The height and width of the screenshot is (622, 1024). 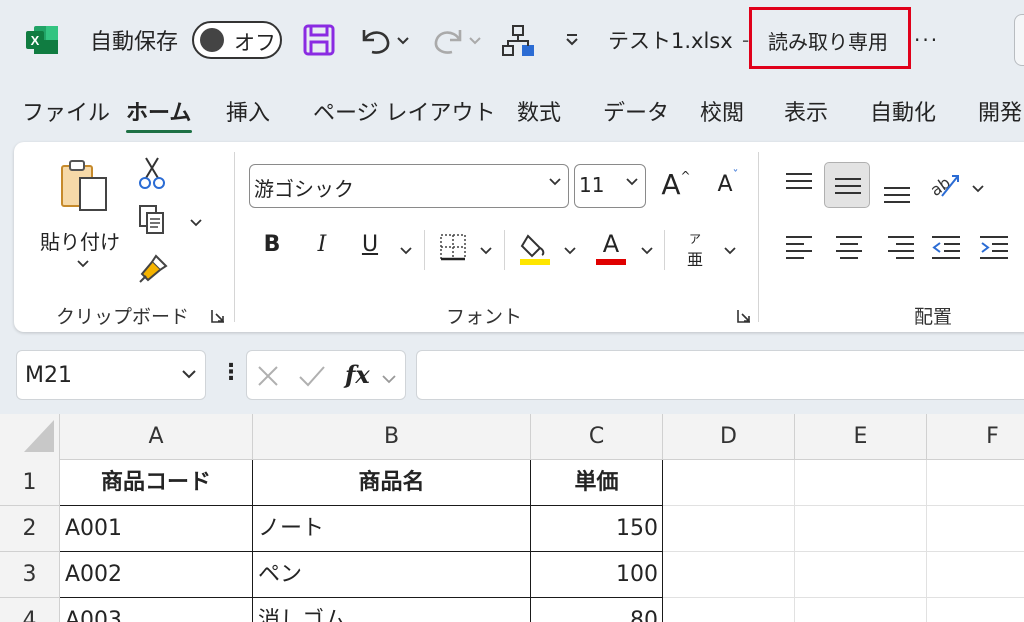 What do you see at coordinates (319, 40) in the screenshot?
I see `save-icon` at bounding box center [319, 40].